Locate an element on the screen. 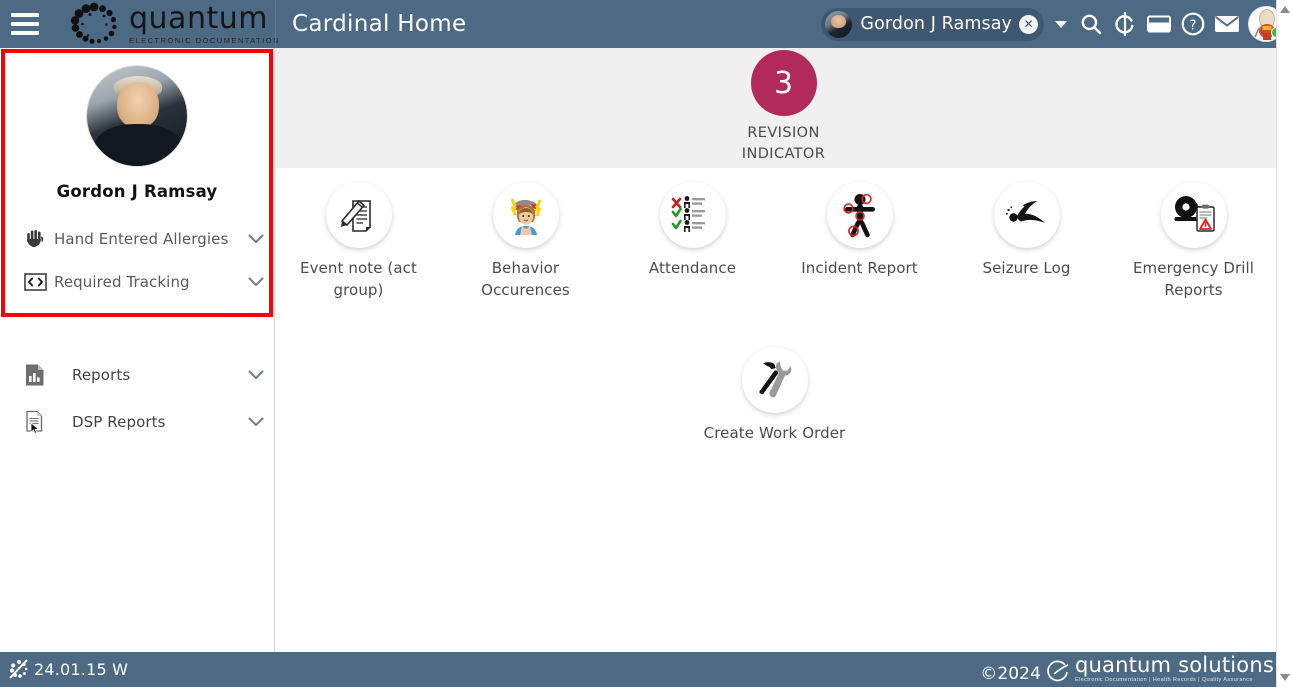 Image resolution: width=1292 pixels, height=687 pixels. help-icon: ? is located at coordinates (1193, 24).